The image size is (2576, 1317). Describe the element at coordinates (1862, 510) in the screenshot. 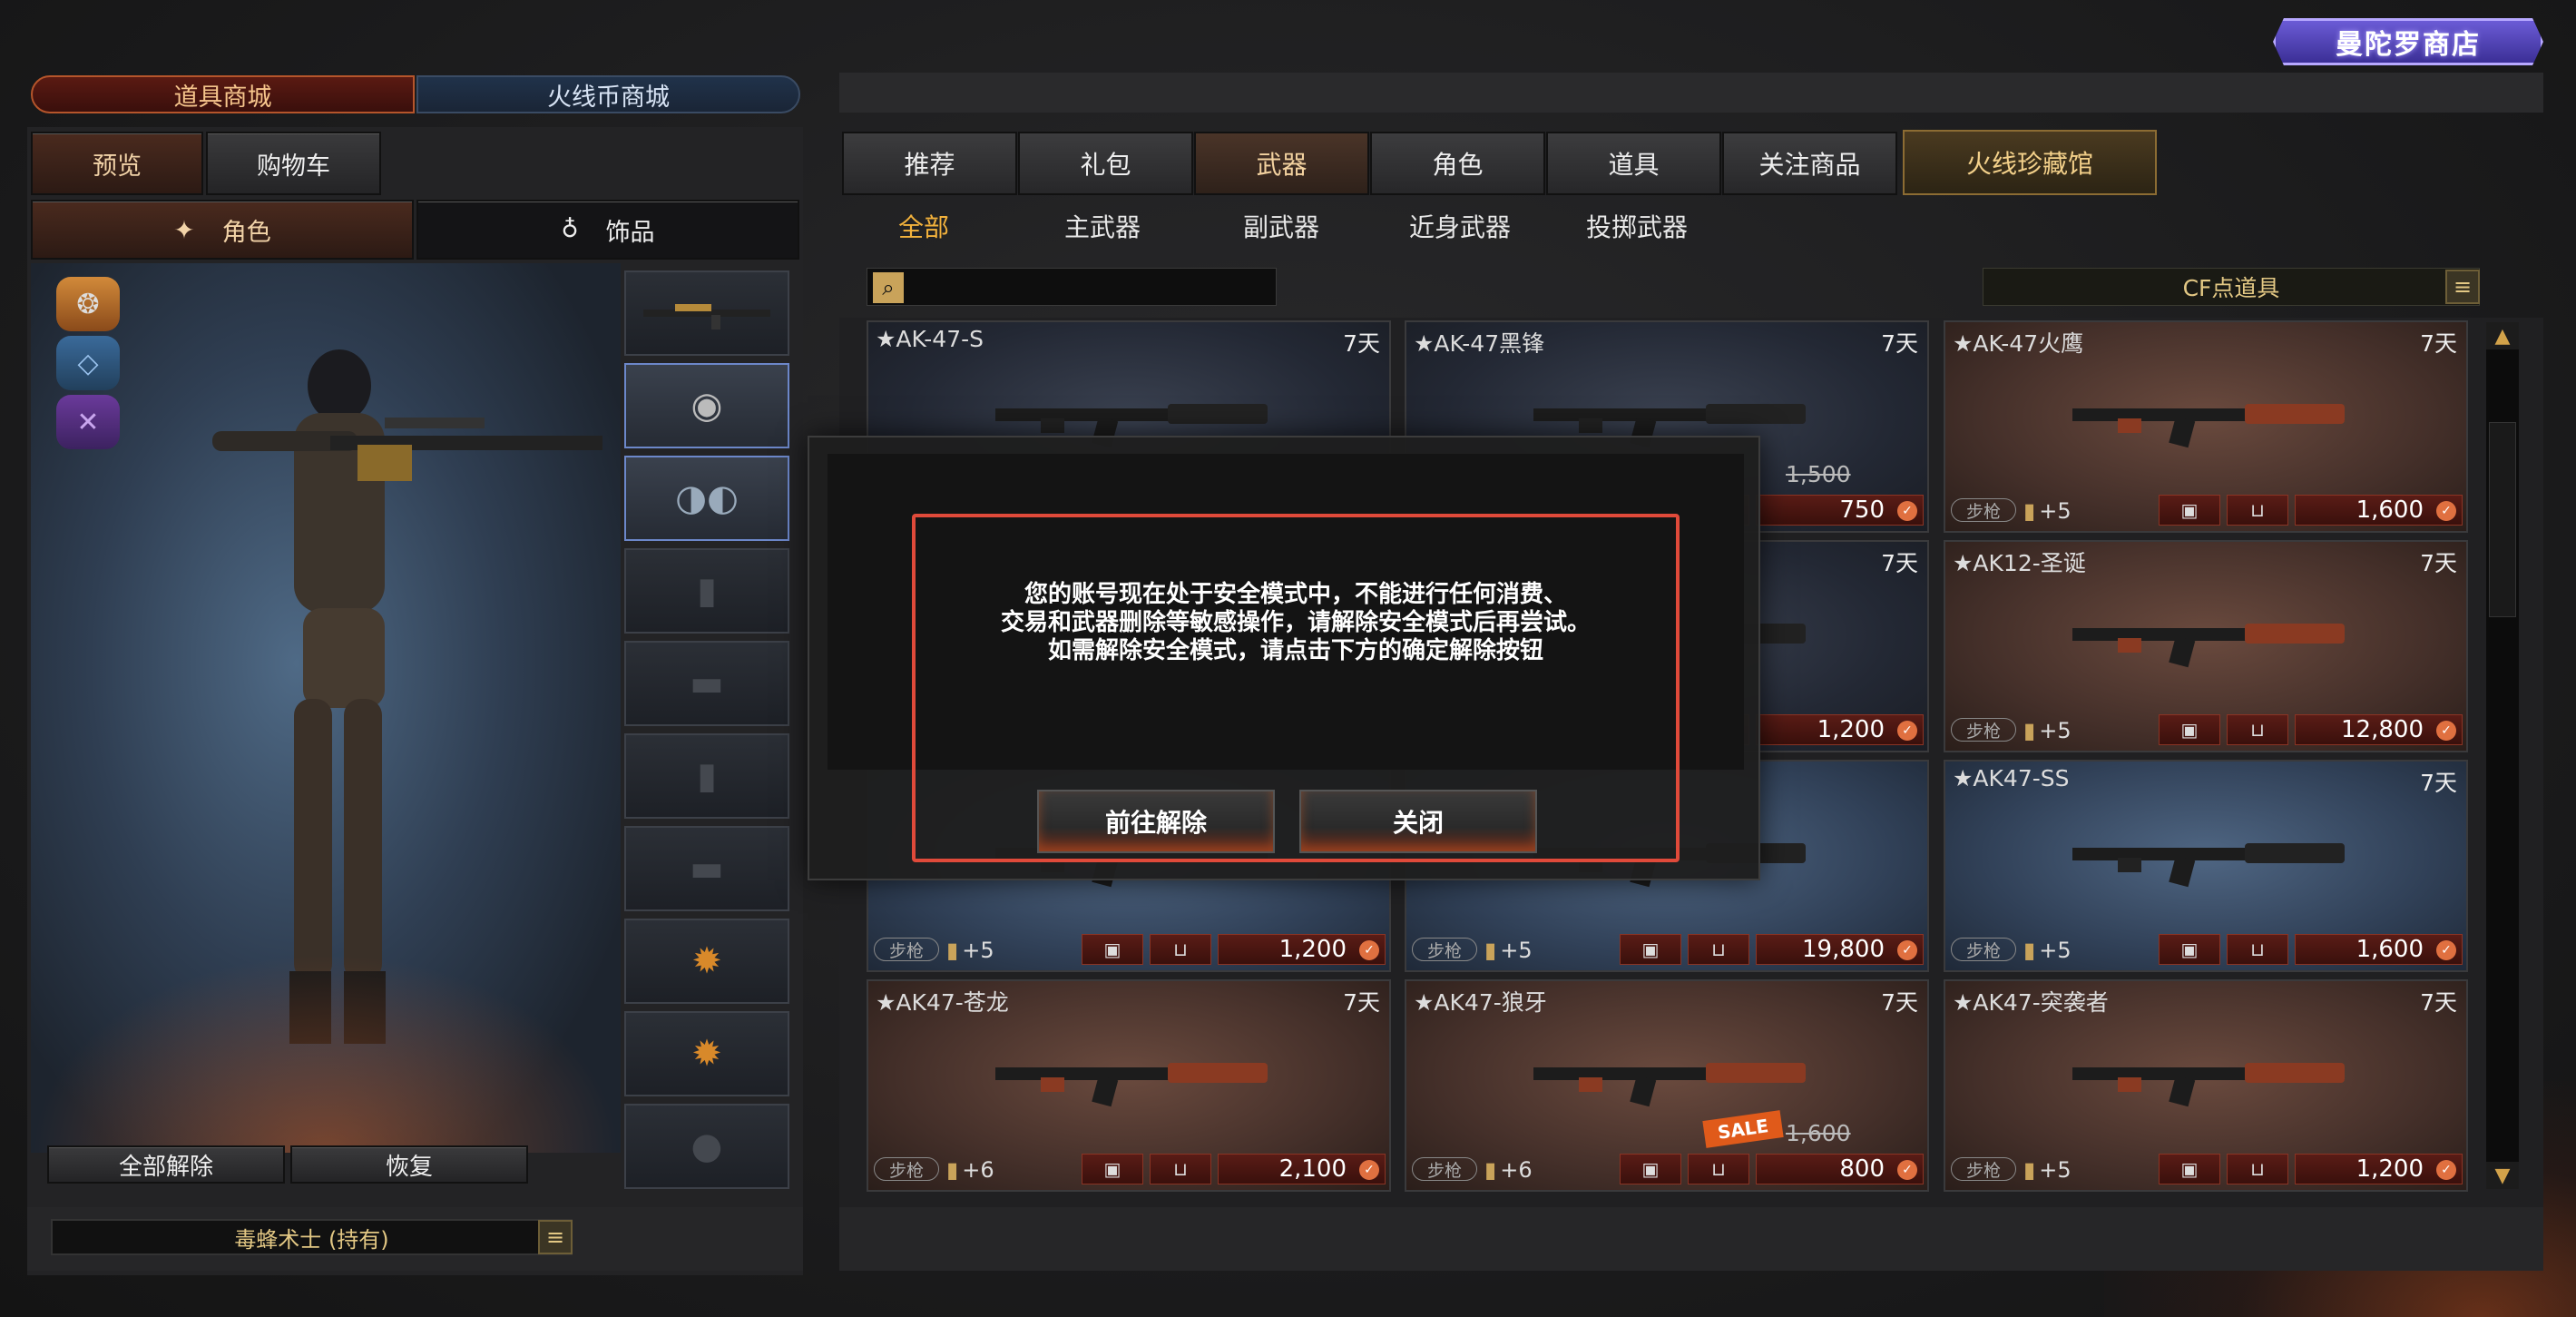

I see `price-text: 750` at that location.